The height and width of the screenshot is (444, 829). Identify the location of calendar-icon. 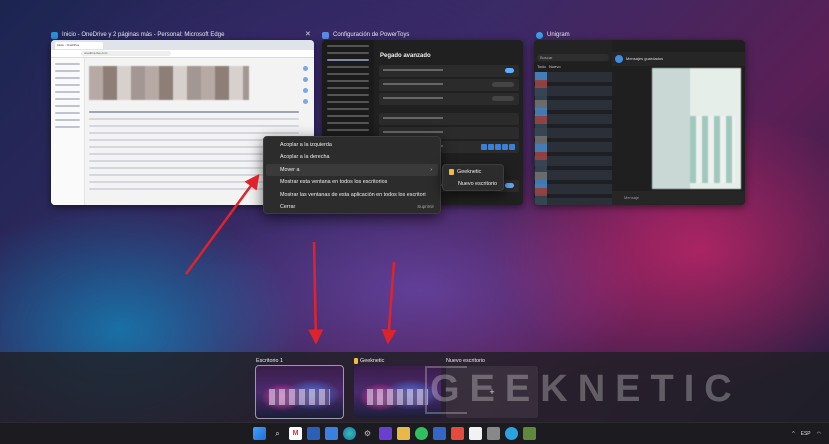
(475, 433).